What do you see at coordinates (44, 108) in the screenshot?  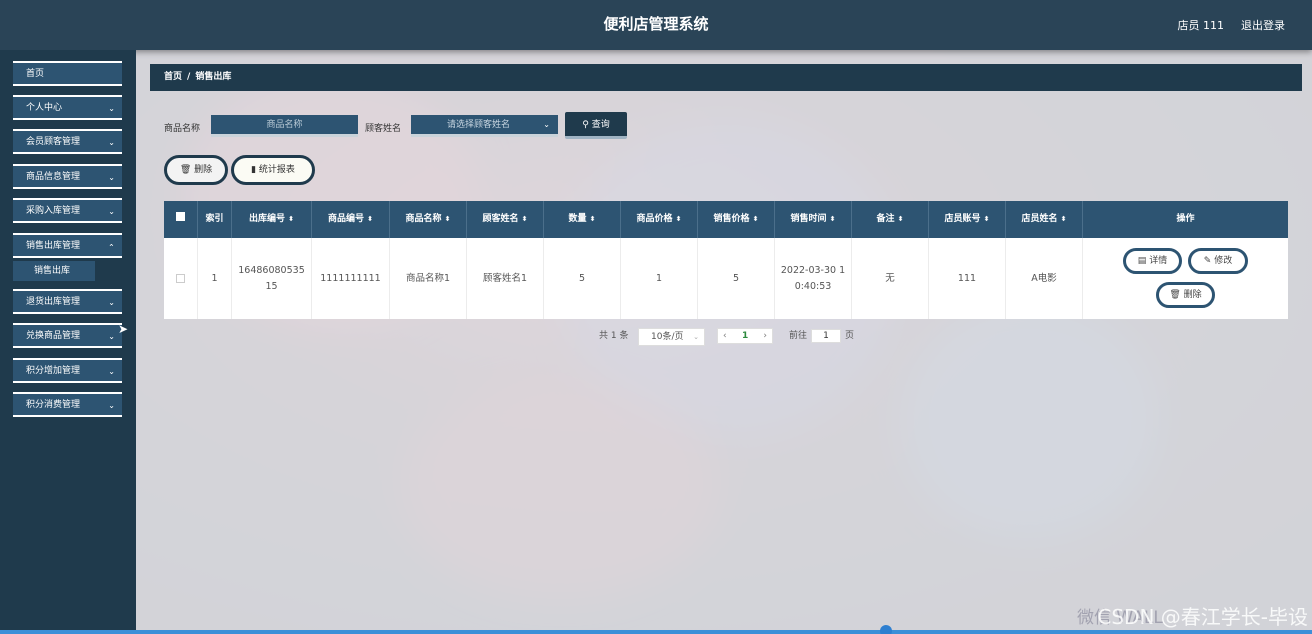 I see `sidebar-item-label: 个人中心` at bounding box center [44, 108].